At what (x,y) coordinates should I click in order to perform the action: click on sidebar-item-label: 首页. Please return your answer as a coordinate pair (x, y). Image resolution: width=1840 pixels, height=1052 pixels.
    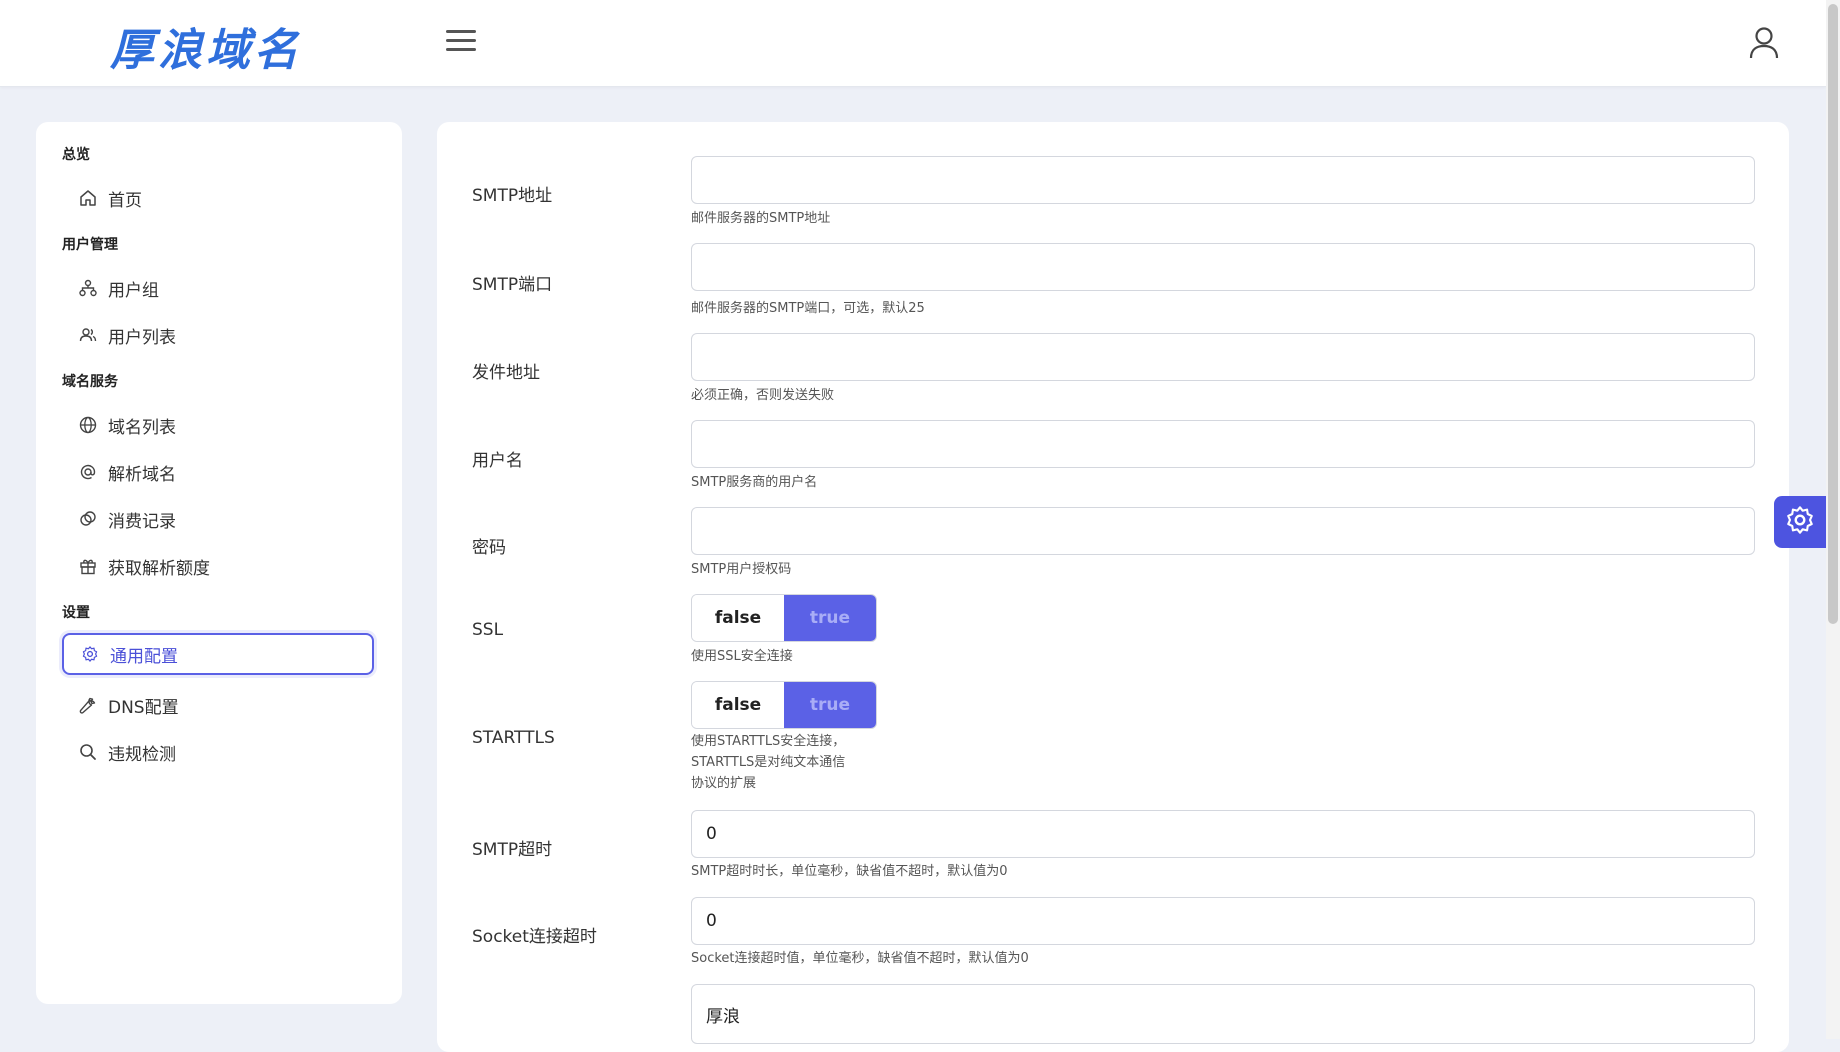
    Looking at the image, I should click on (125, 200).